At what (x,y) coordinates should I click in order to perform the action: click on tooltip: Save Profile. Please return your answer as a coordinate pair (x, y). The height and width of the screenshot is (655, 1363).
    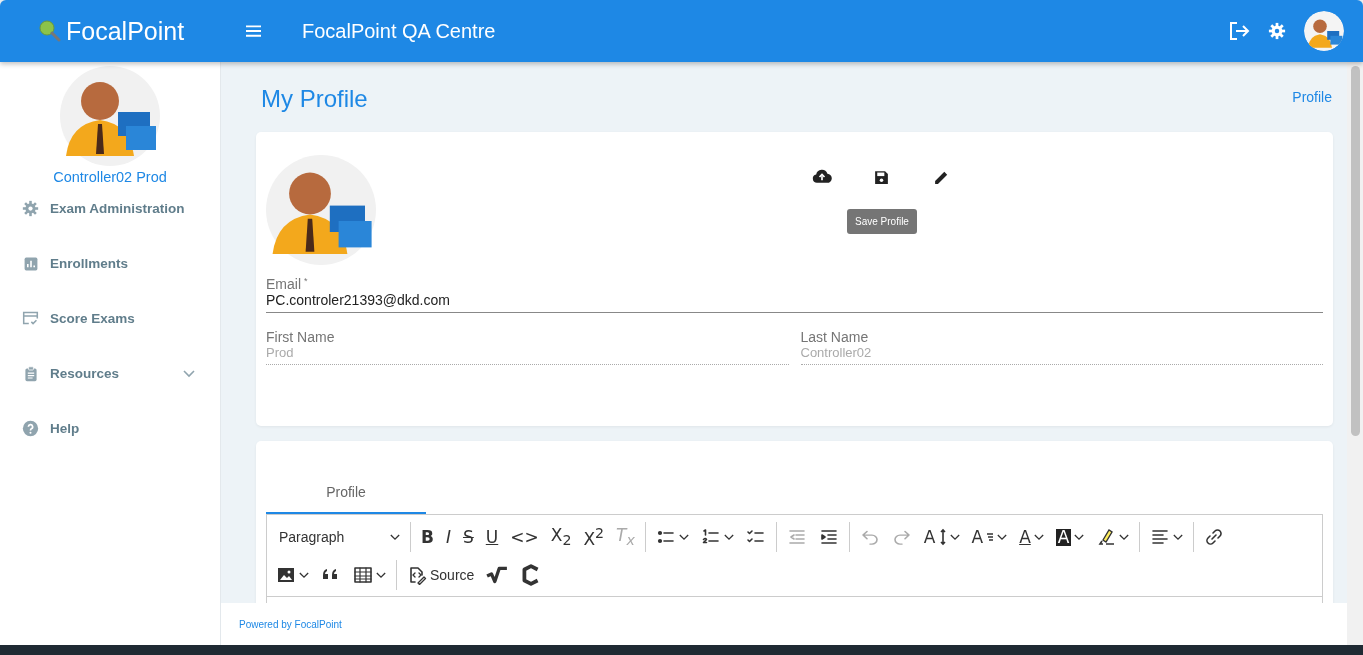
    Looking at the image, I should click on (882, 221).